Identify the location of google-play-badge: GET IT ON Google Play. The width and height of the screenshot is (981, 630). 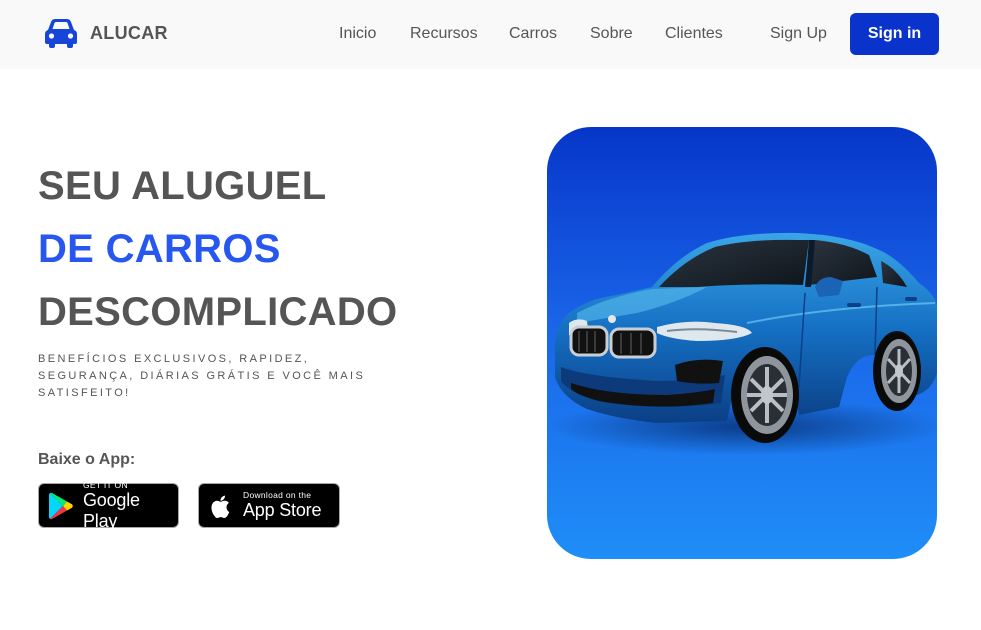
(108, 505).